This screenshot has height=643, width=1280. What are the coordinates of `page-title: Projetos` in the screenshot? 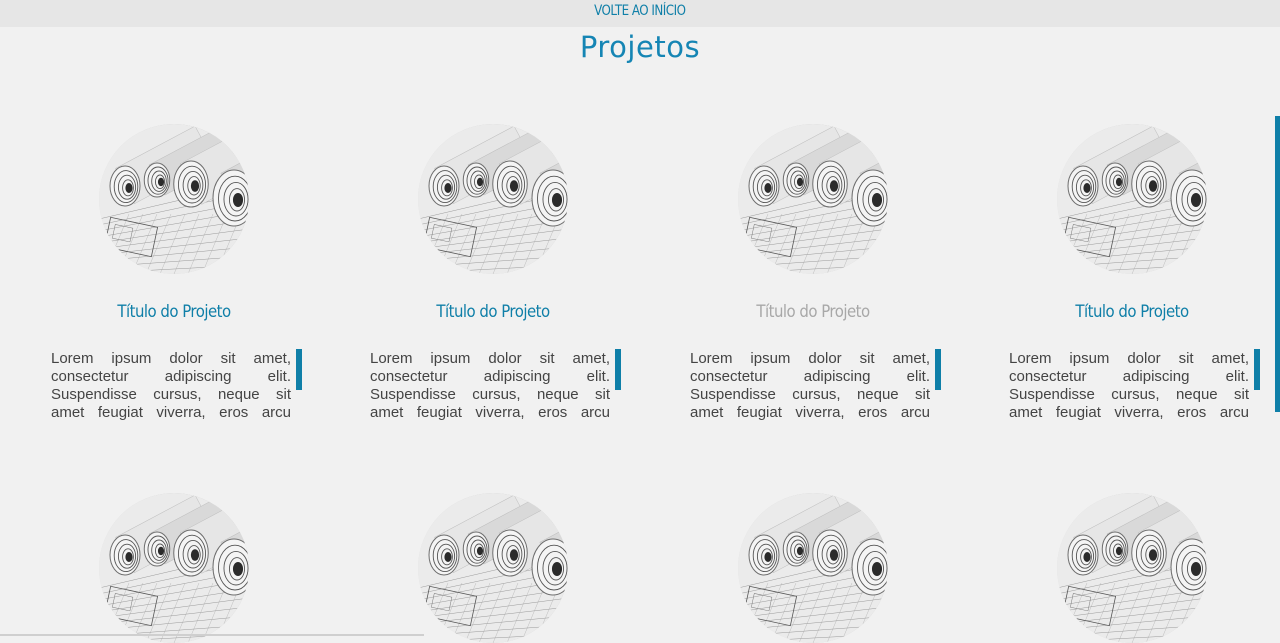 It's located at (640, 47).